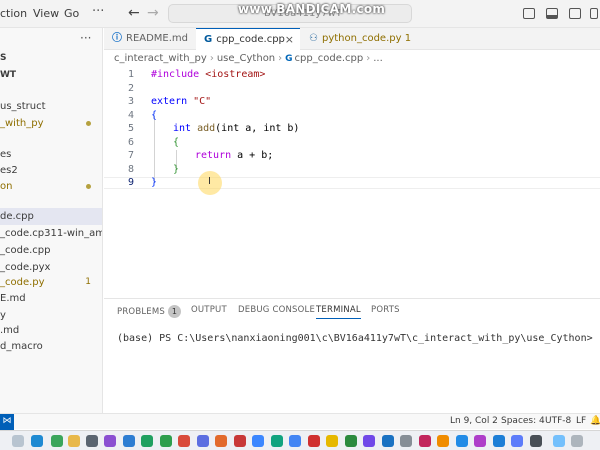 The width and height of the screenshot is (600, 450). I want to click on sidebar-item-label: d_macro, so click(21, 346).